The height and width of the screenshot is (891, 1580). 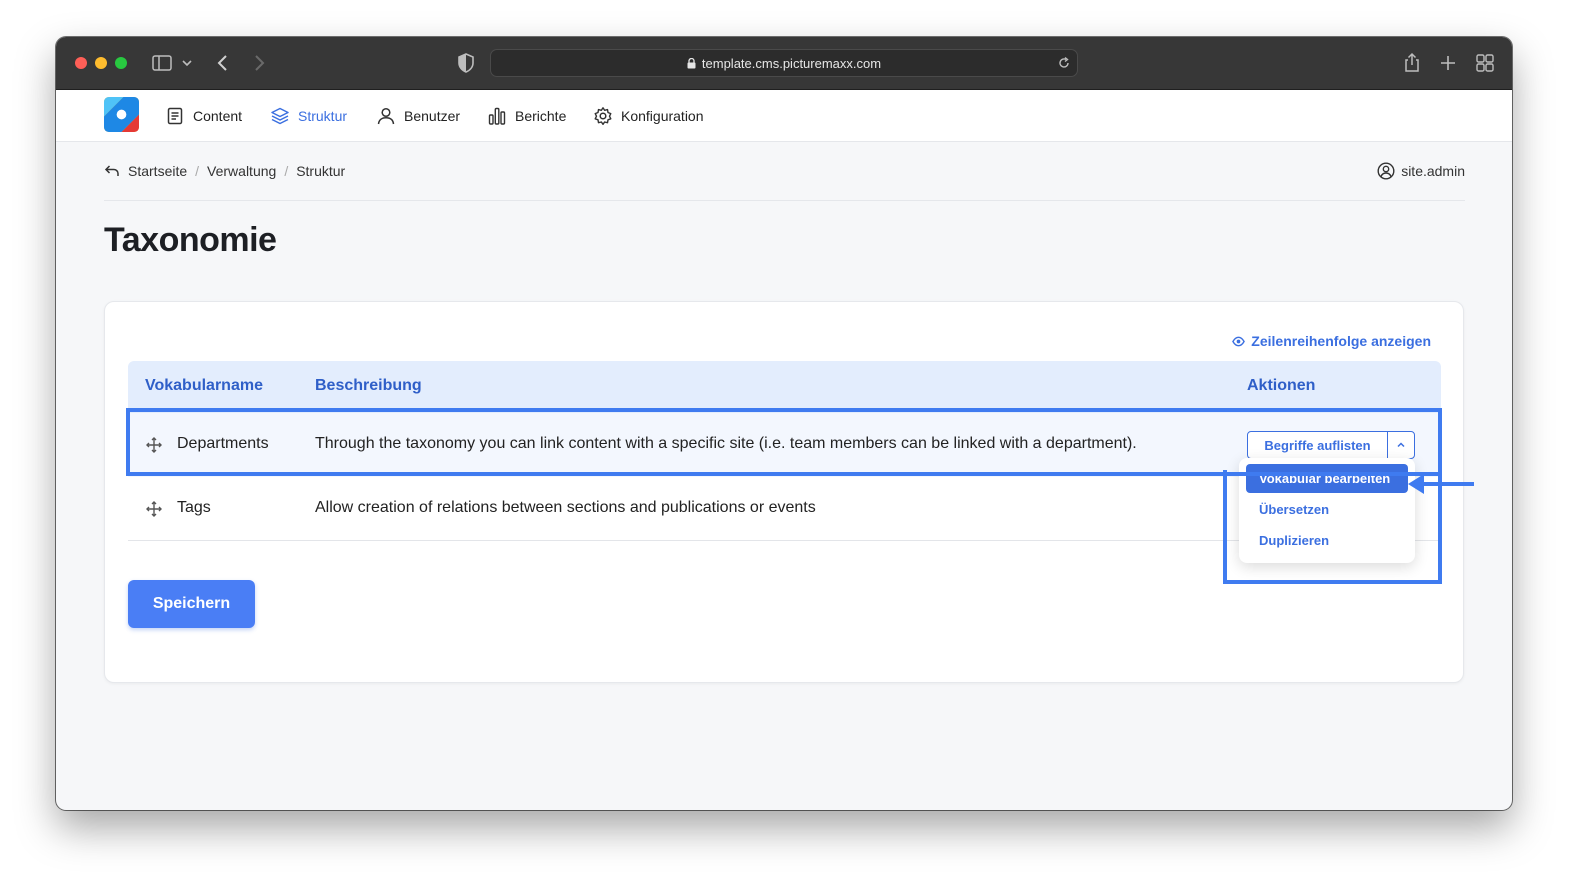 I want to click on show-row-order-link: Zeilenreihenfolge anzeigen, so click(x=1331, y=341).